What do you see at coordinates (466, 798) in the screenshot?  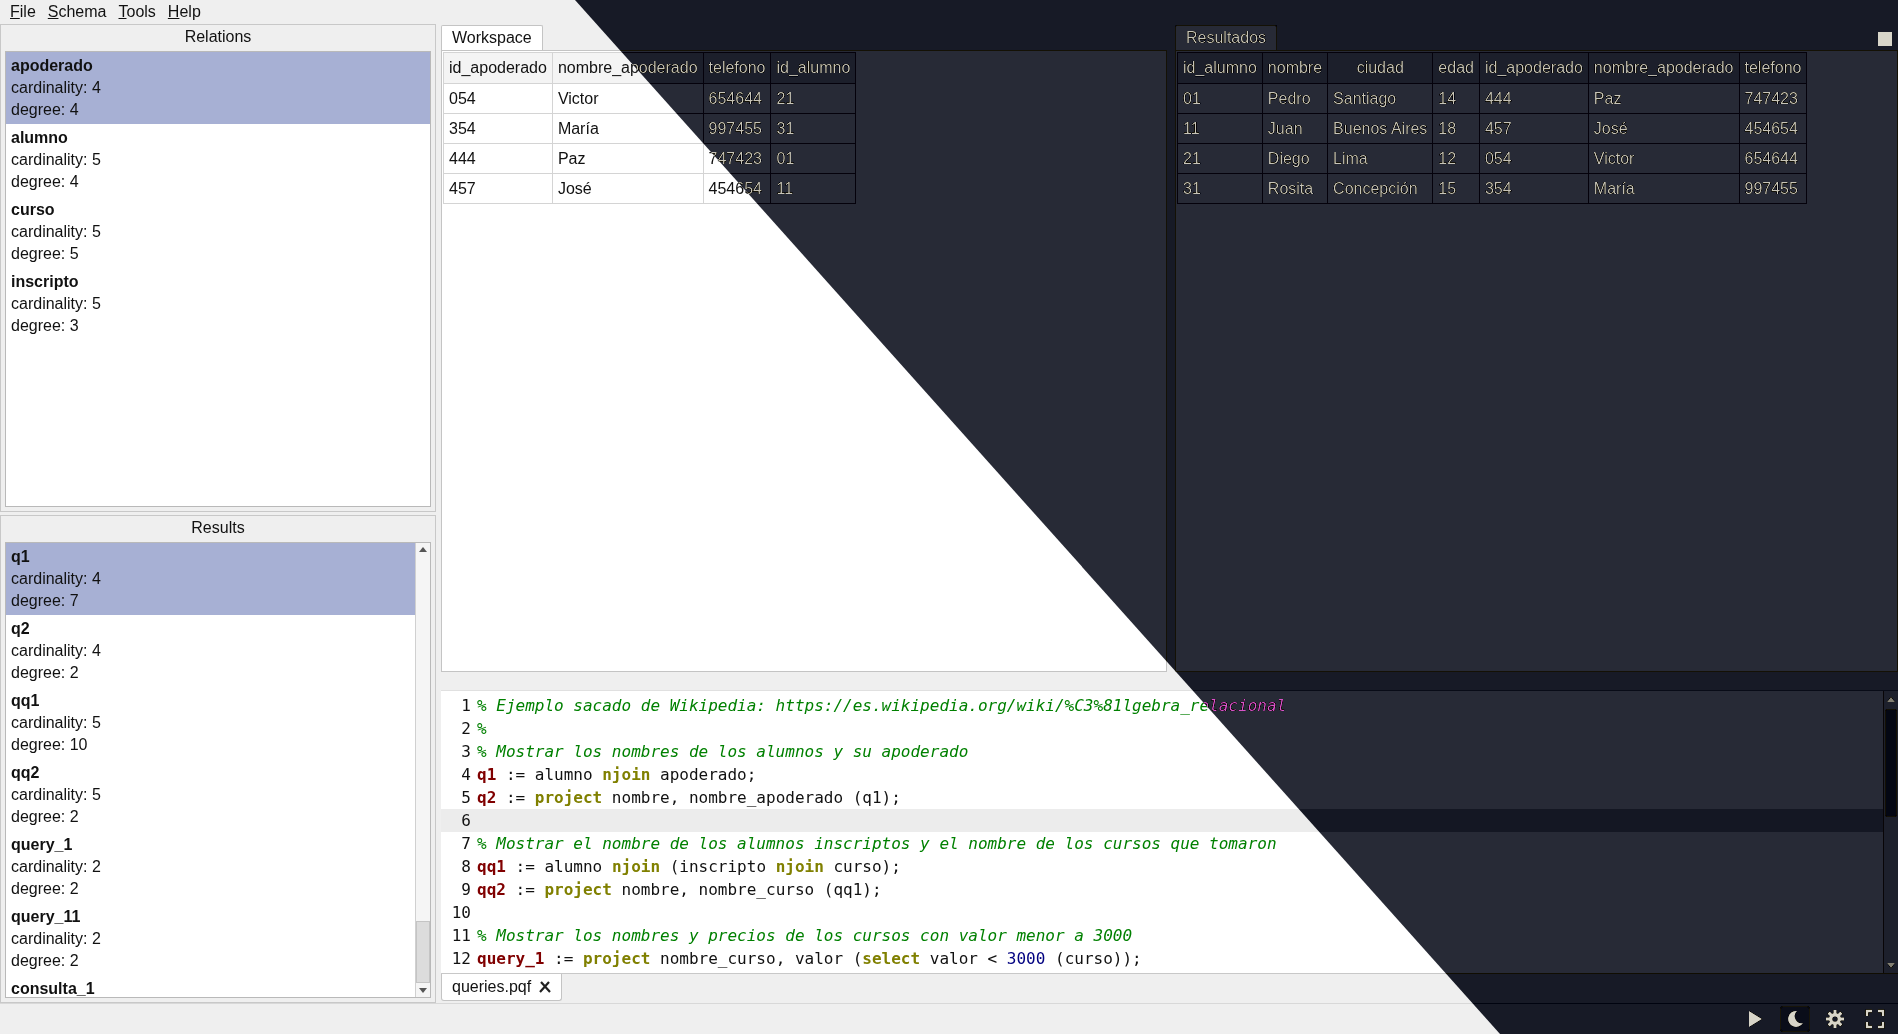 I see `line-number: 5` at bounding box center [466, 798].